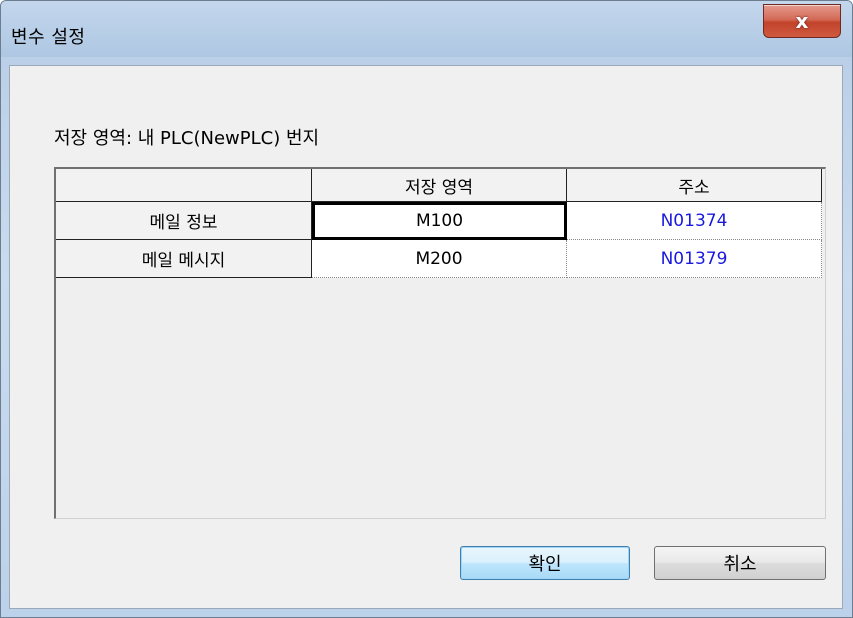 This screenshot has height=618, width=853. What do you see at coordinates (426, 29) in the screenshot?
I see `title-bar: 변수 설정` at bounding box center [426, 29].